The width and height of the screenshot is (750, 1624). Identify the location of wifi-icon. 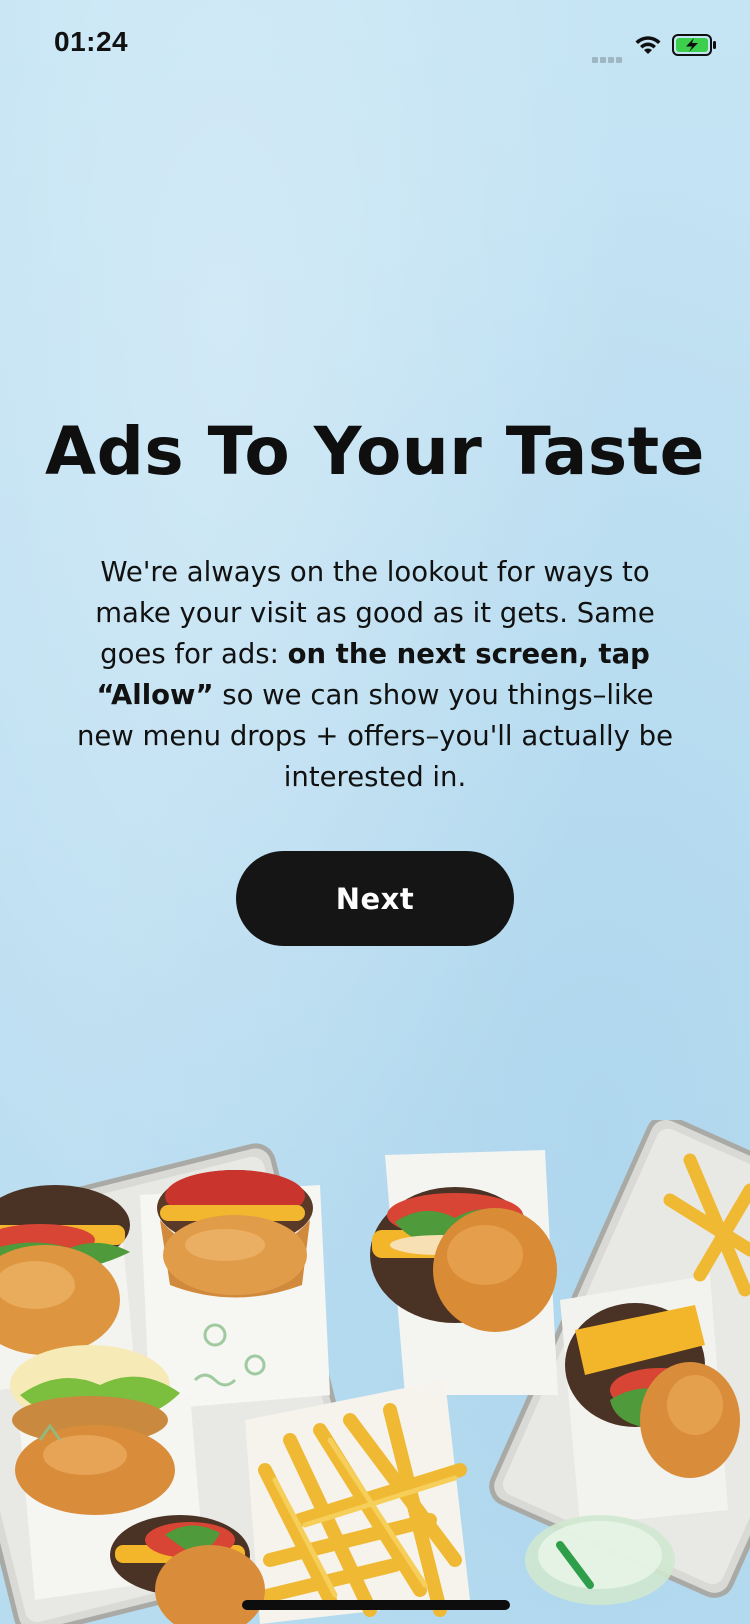
(648, 45).